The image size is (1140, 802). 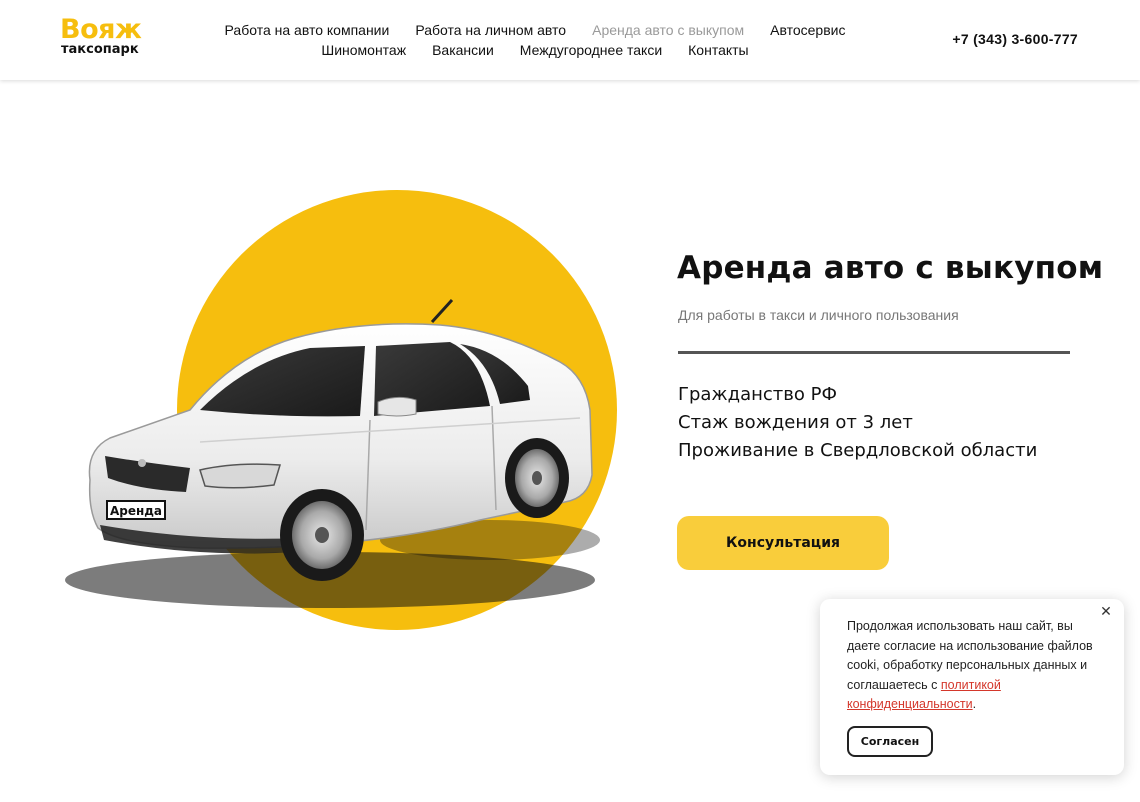 What do you see at coordinates (718, 50) in the screenshot?
I see `nav-link-contacts: Контакты` at bounding box center [718, 50].